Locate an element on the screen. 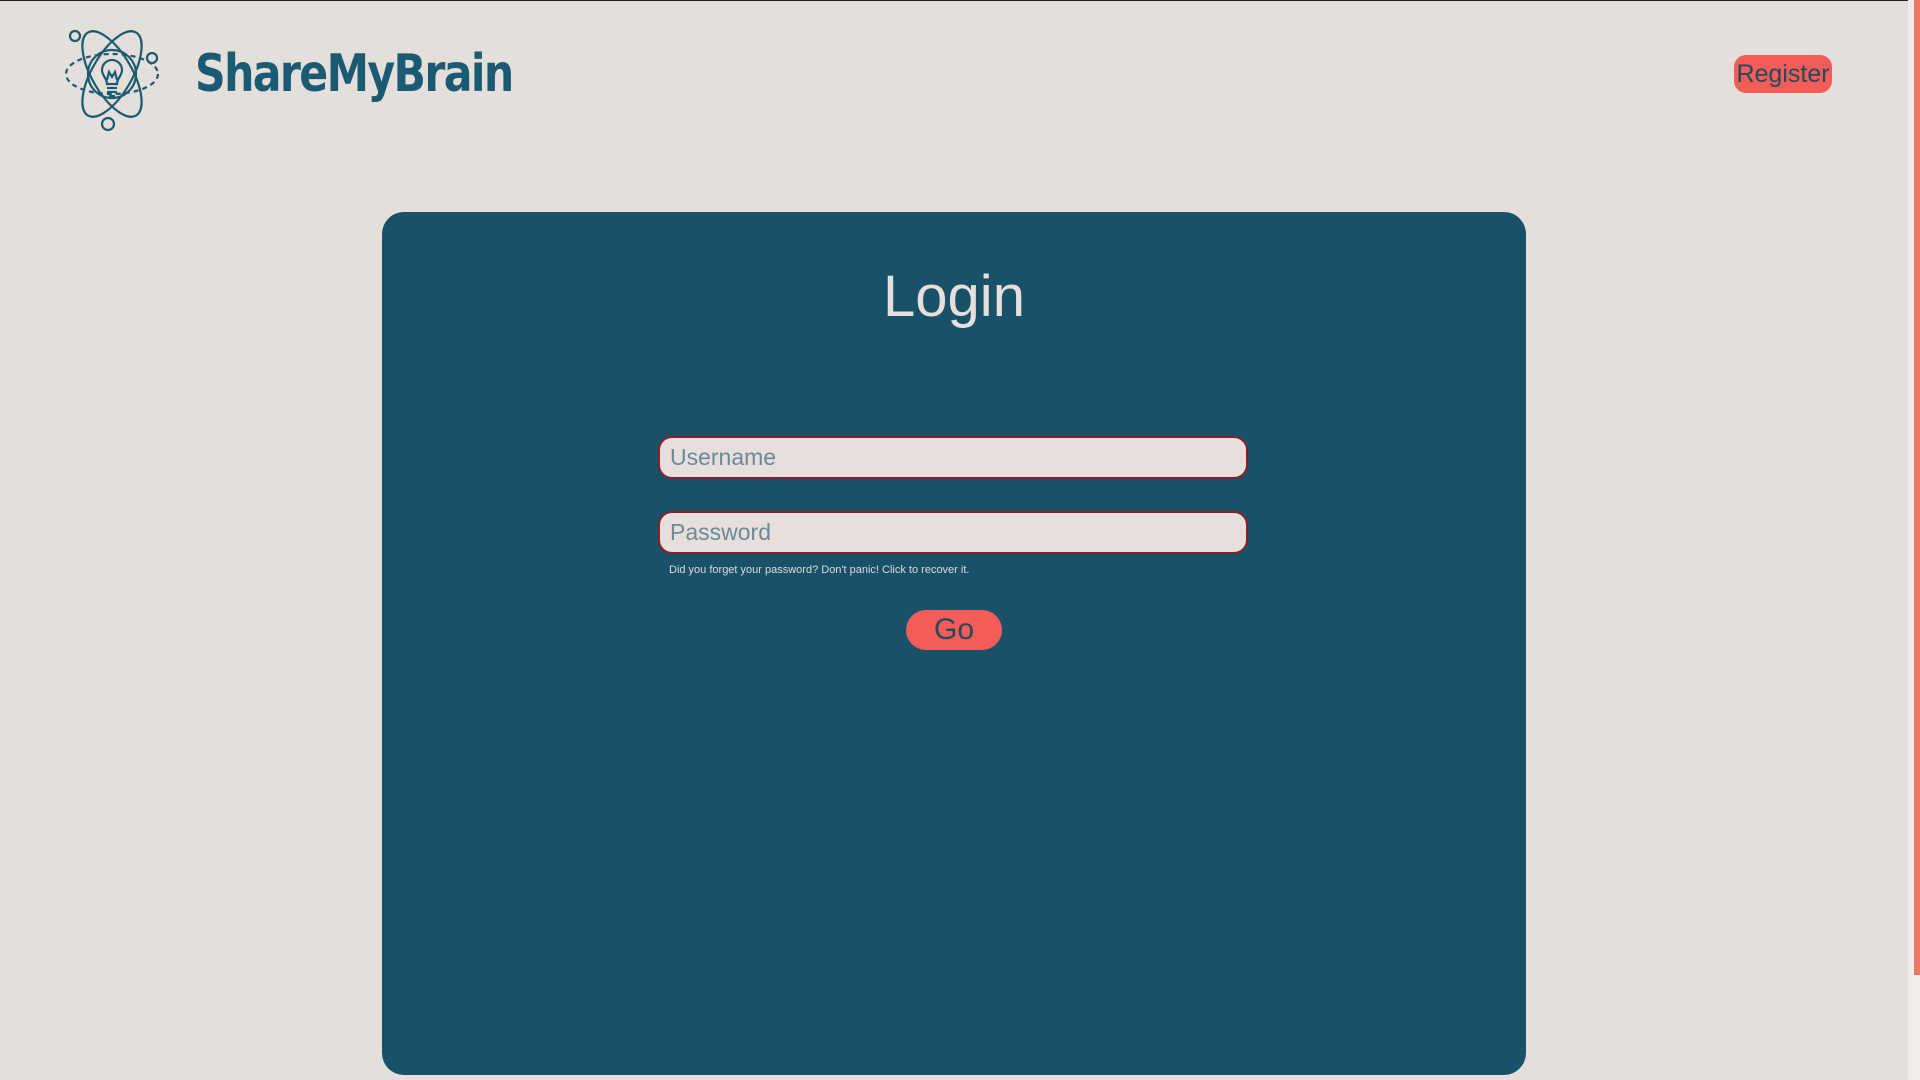 The height and width of the screenshot is (1080, 1920). top-border is located at coordinates (960, 0).